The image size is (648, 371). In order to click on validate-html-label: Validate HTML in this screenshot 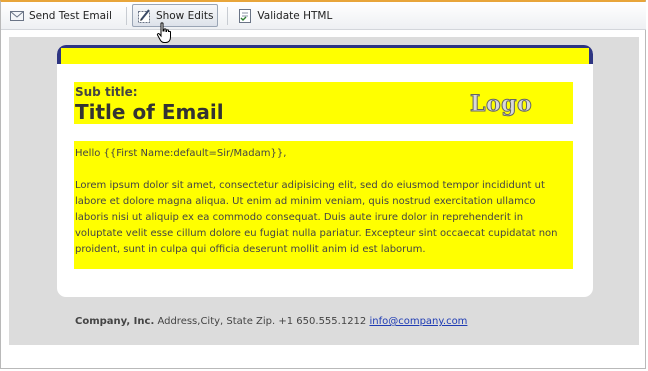, I will do `click(295, 15)`.